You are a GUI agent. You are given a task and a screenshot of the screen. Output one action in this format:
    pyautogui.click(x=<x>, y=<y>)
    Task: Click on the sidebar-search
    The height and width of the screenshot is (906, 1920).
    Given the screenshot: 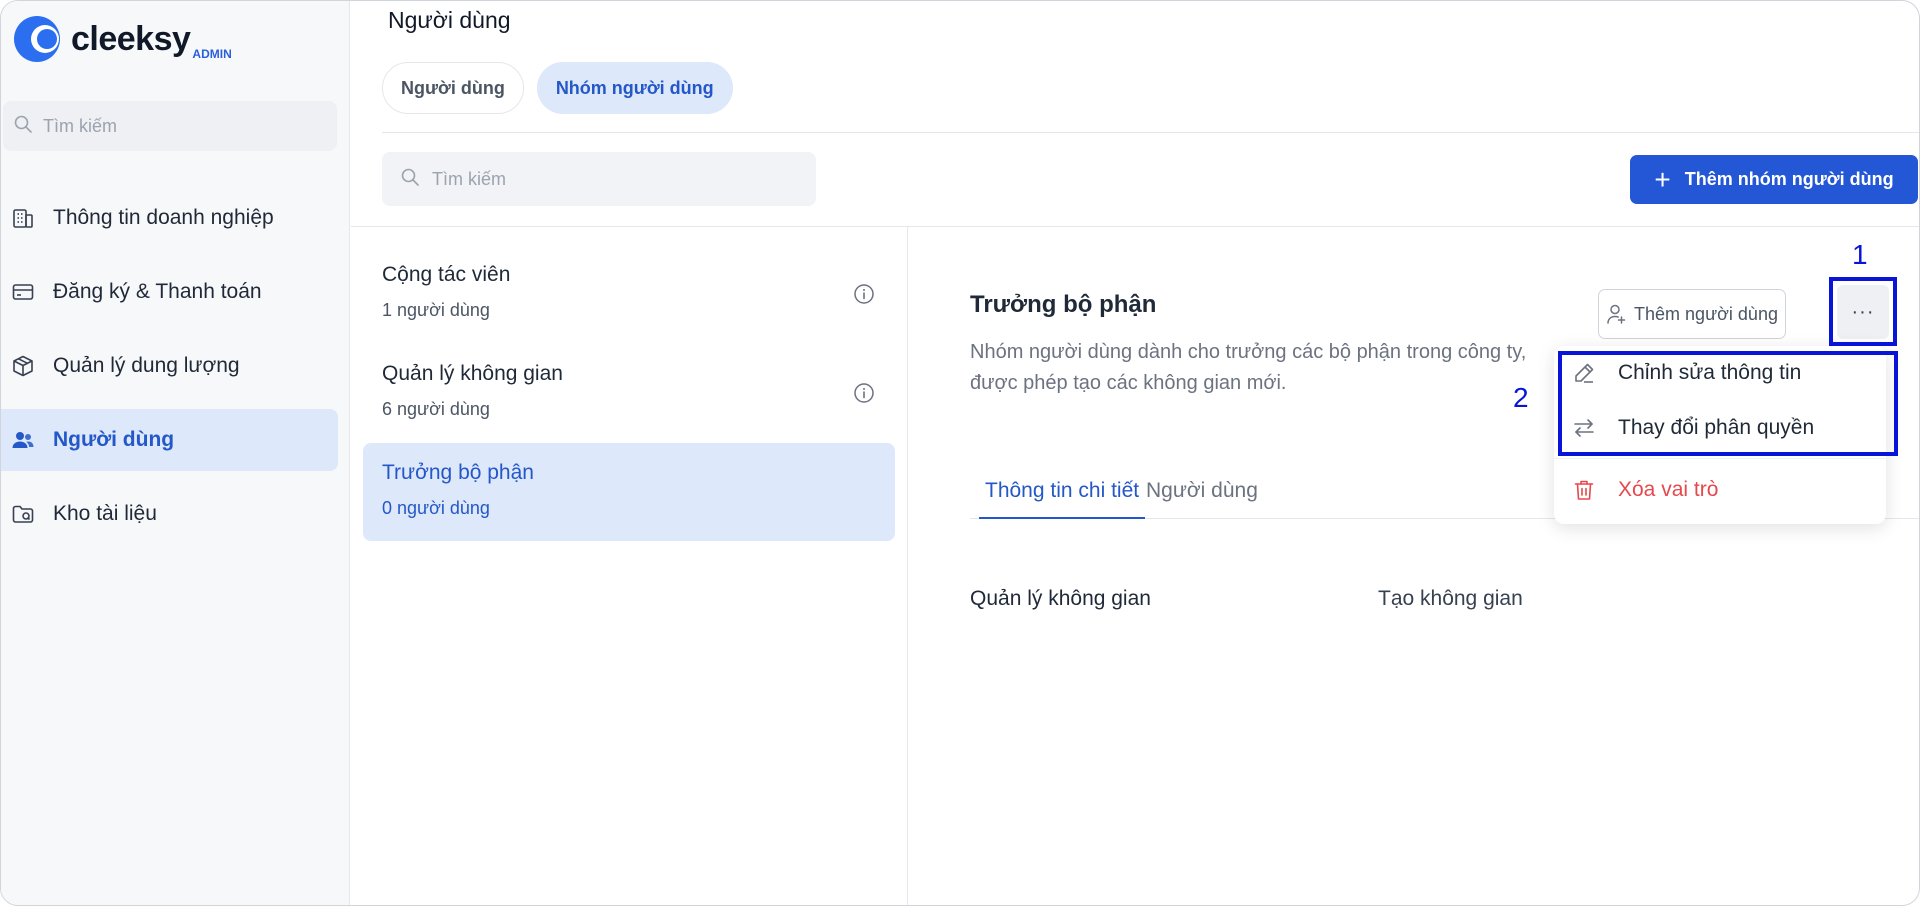 What is the action you would take?
    pyautogui.click(x=170, y=126)
    